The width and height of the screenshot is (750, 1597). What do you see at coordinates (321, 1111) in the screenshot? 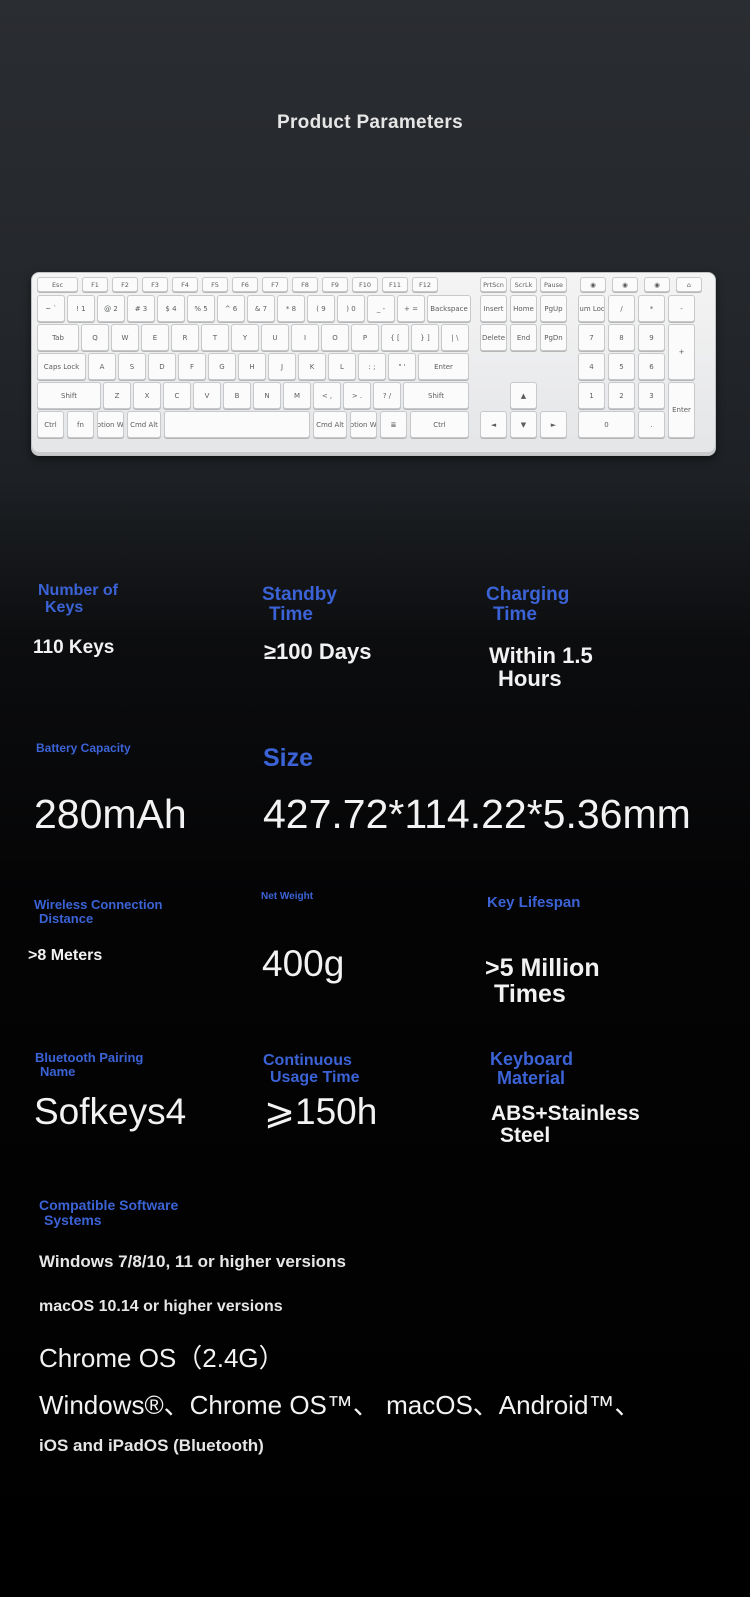
I see `usage-value: ⩾150h` at bounding box center [321, 1111].